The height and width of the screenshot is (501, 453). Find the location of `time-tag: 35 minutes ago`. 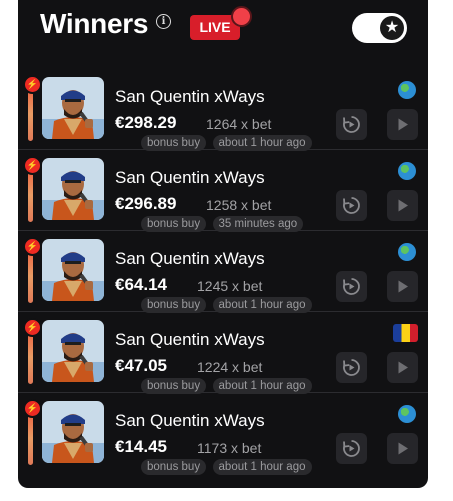

time-tag: 35 minutes ago is located at coordinates (258, 224).